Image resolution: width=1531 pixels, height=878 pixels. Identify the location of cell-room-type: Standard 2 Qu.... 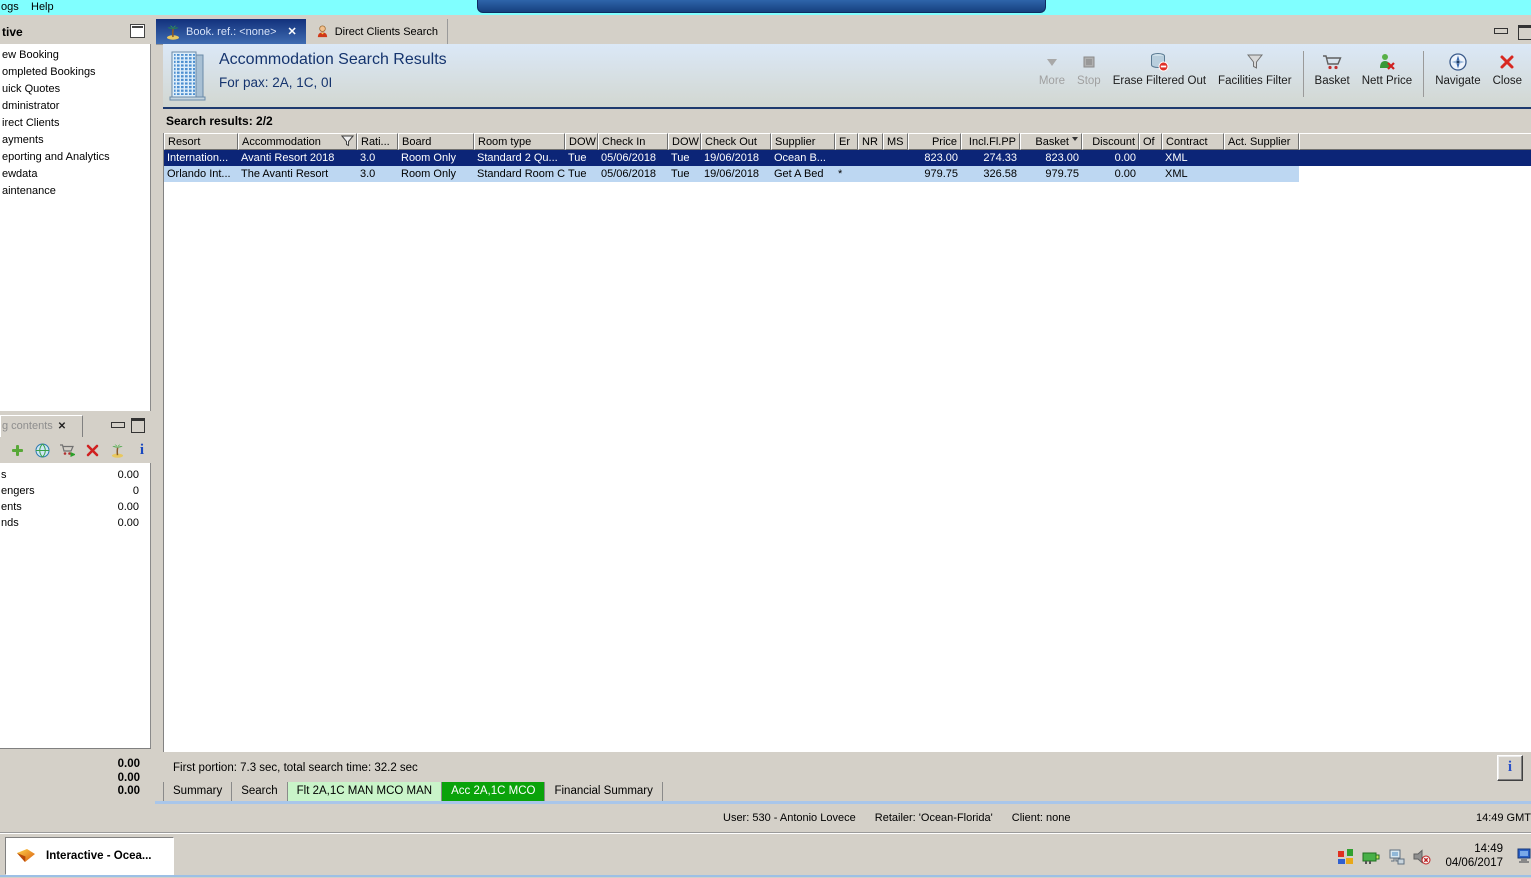
(519, 158).